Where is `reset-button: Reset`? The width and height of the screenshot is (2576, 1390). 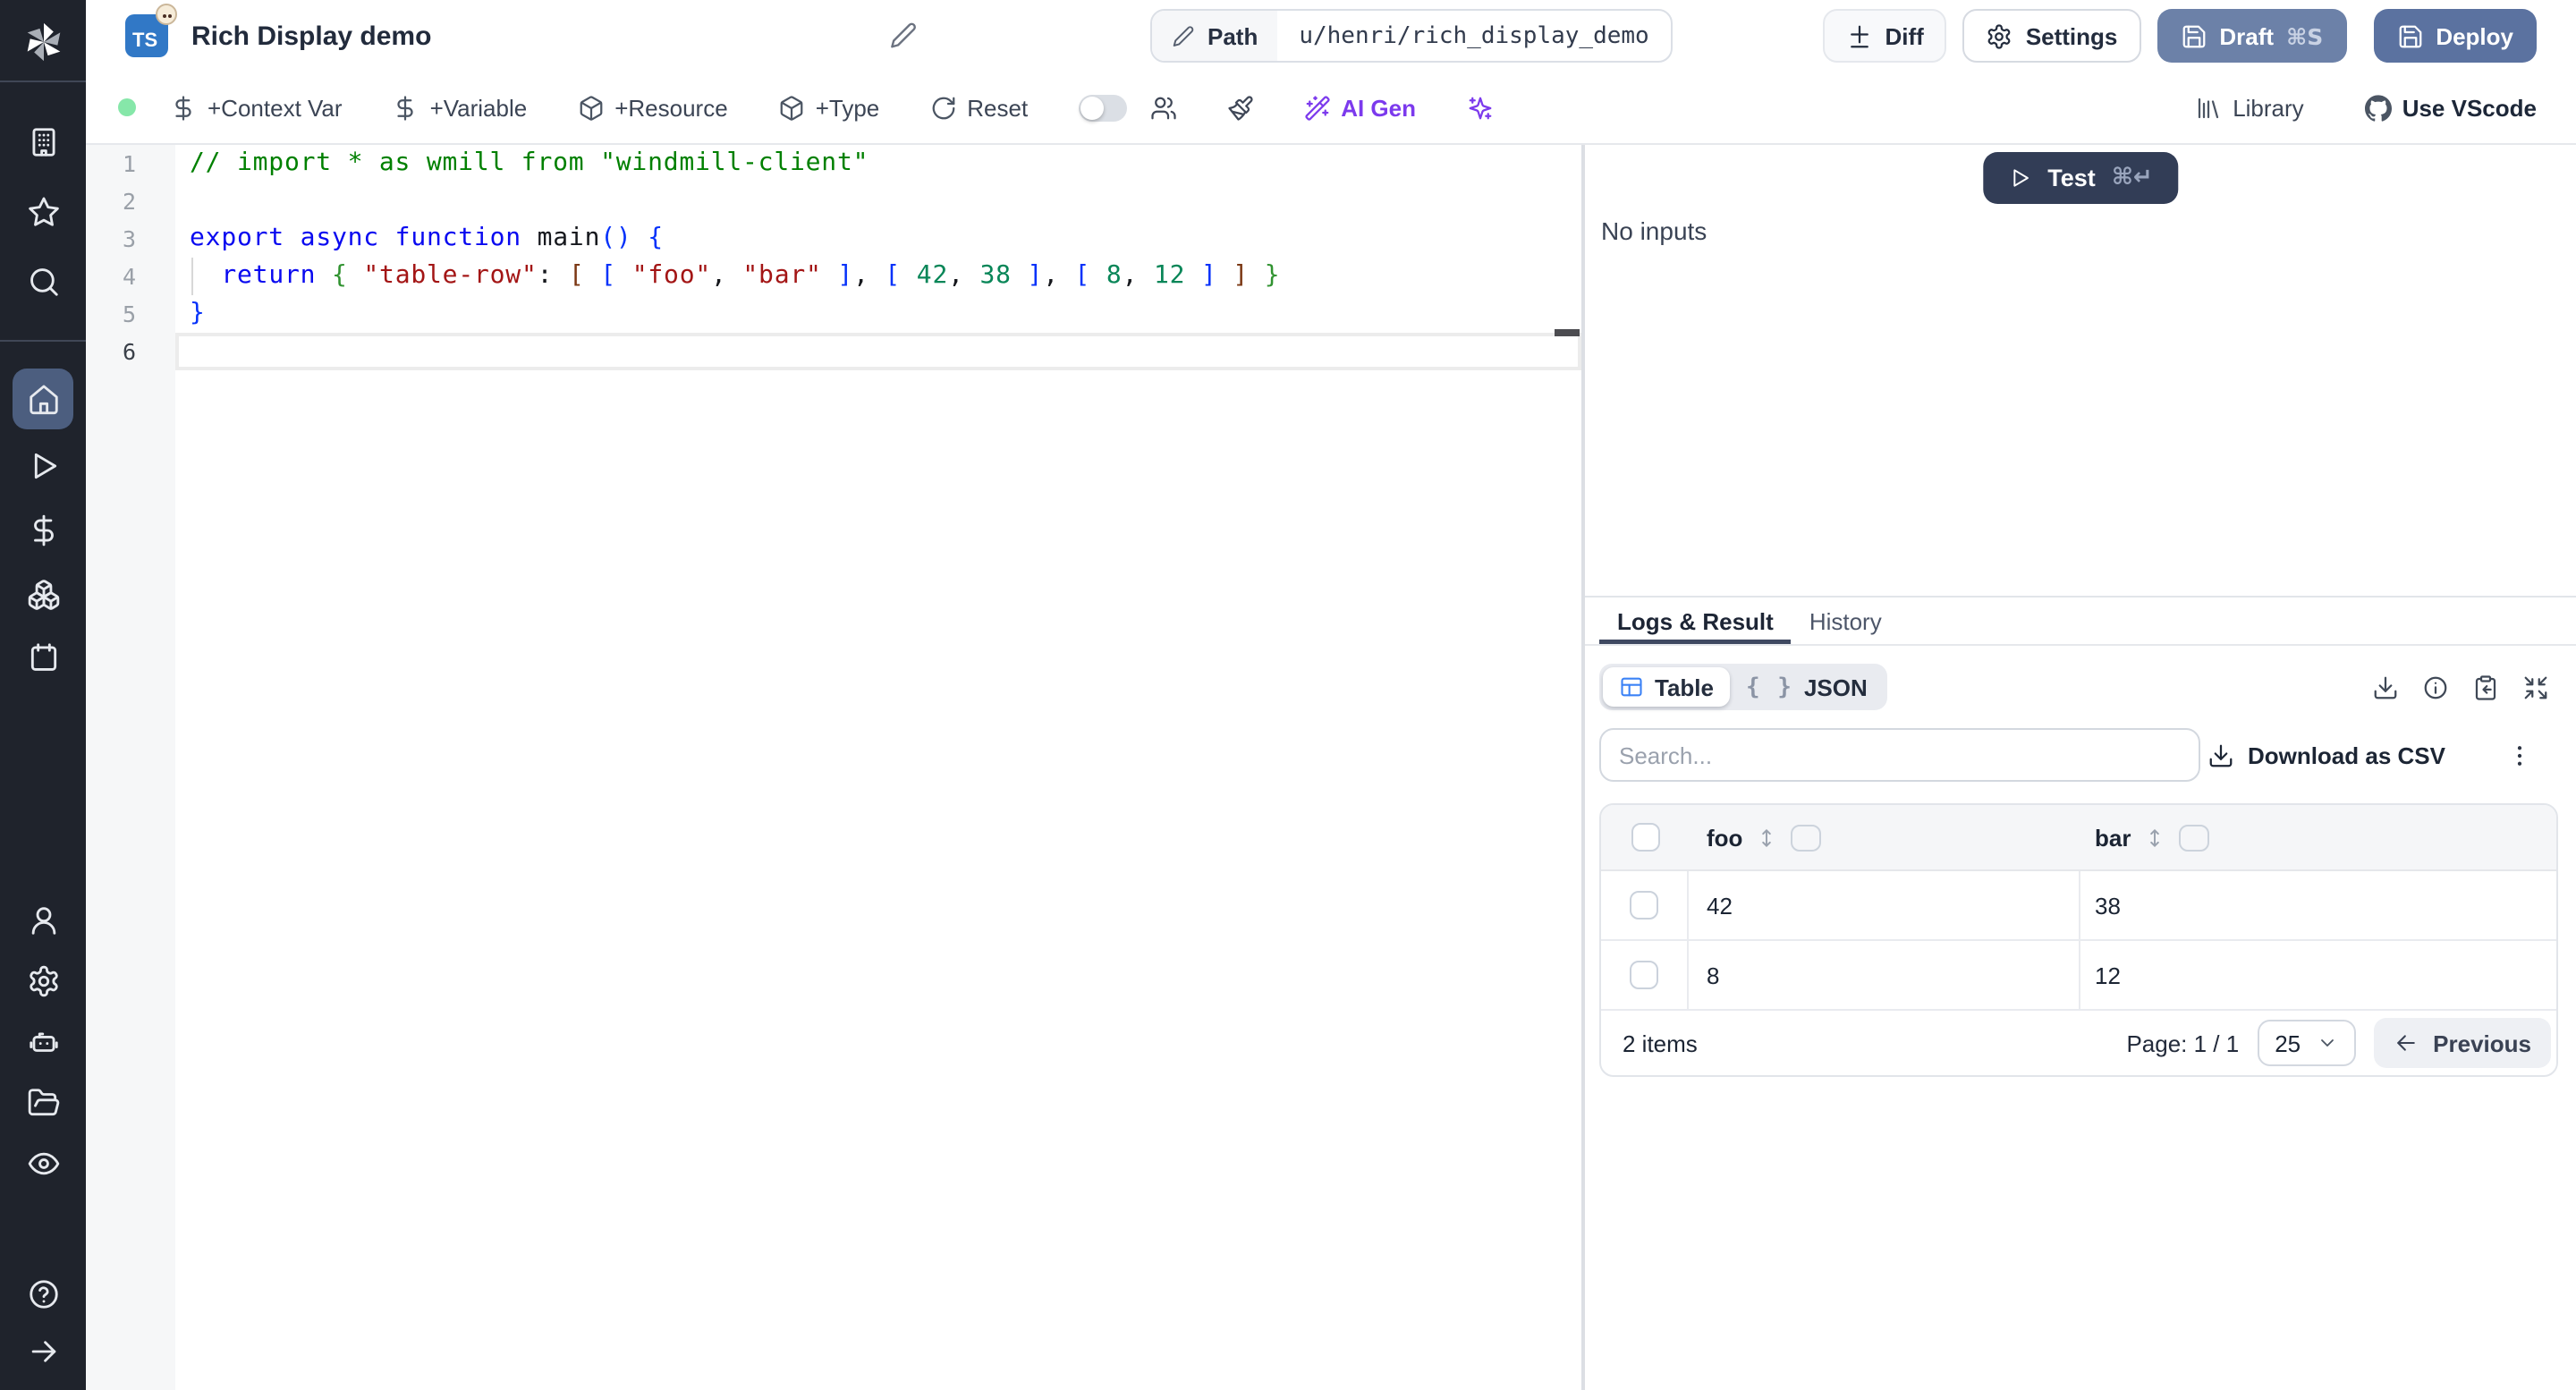
reset-button: Reset is located at coordinates (978, 107).